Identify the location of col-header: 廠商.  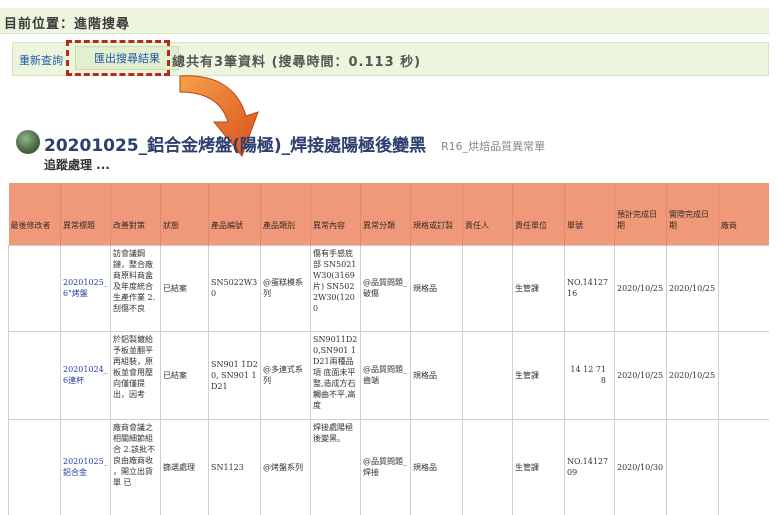
(743, 214).